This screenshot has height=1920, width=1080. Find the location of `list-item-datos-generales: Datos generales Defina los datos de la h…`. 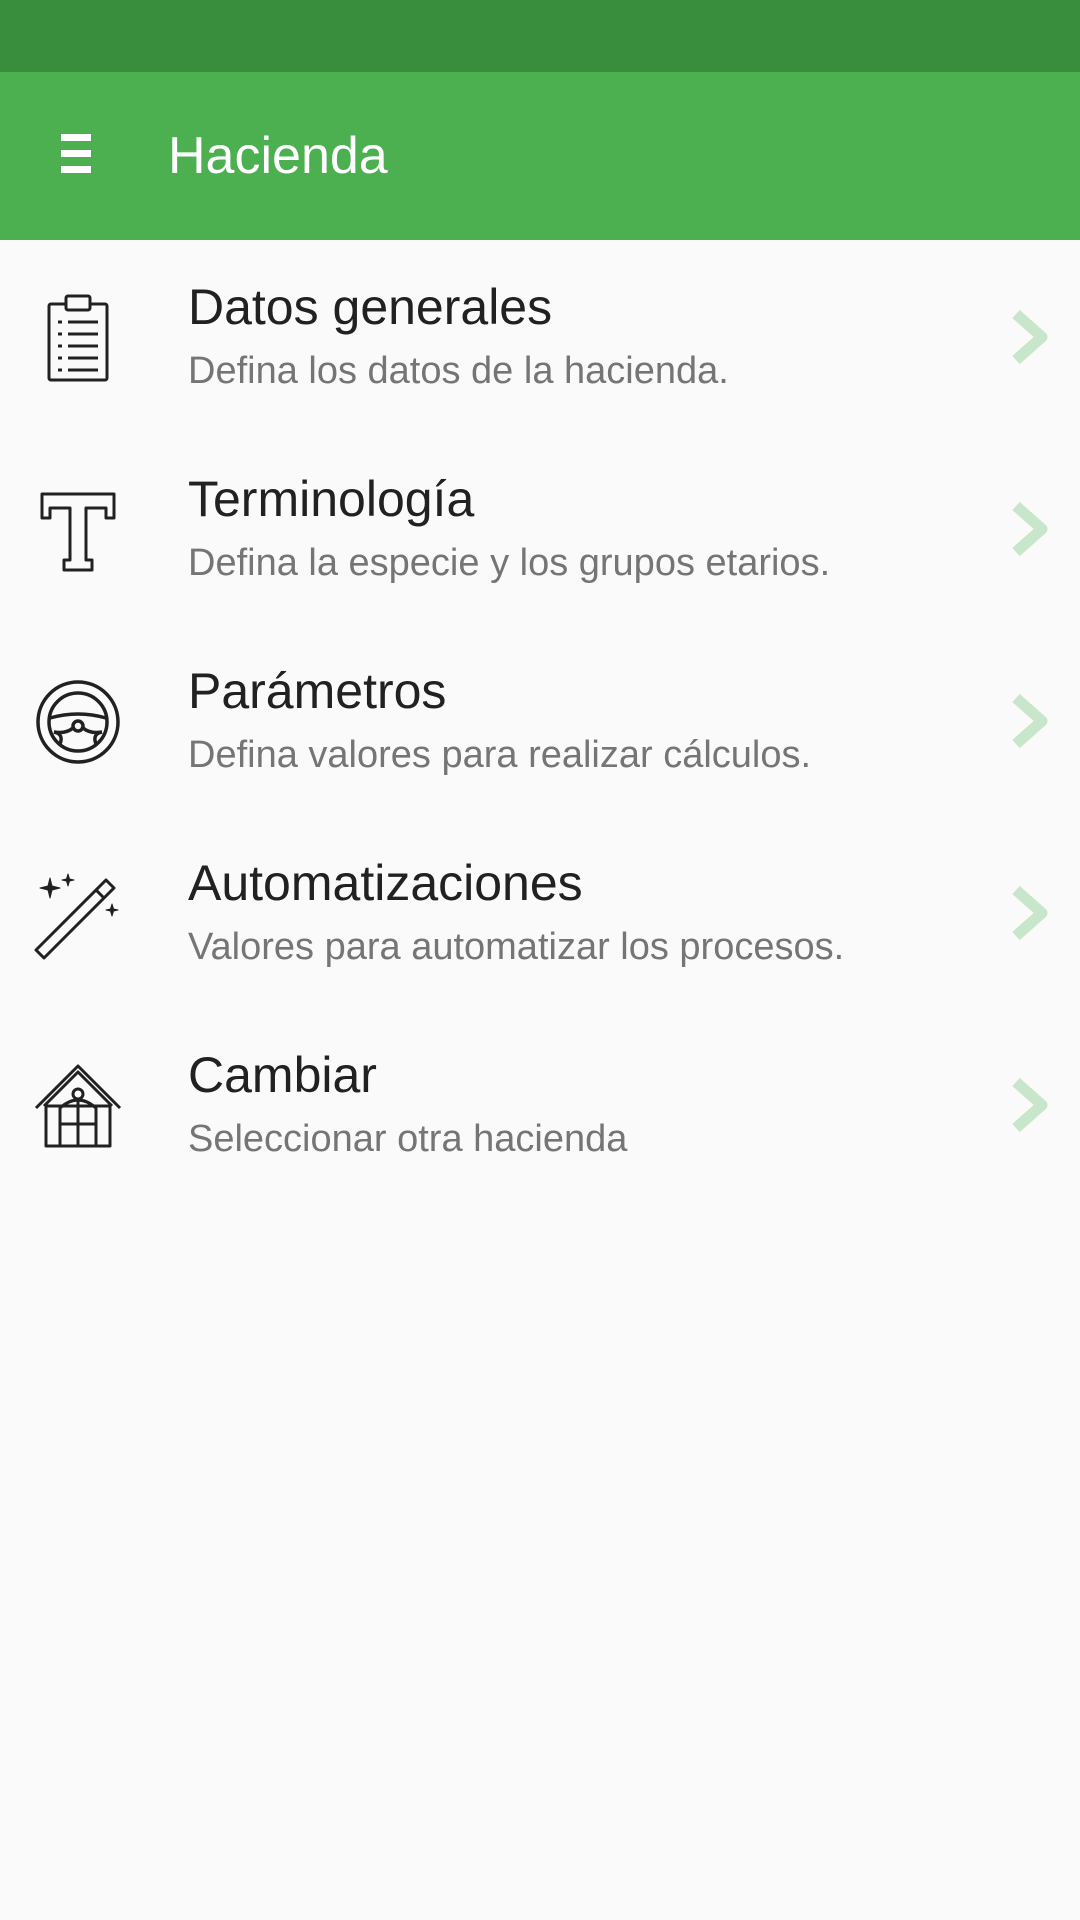

list-item-datos-generales: Datos generales Defina los datos de la h… is located at coordinates (540, 336).